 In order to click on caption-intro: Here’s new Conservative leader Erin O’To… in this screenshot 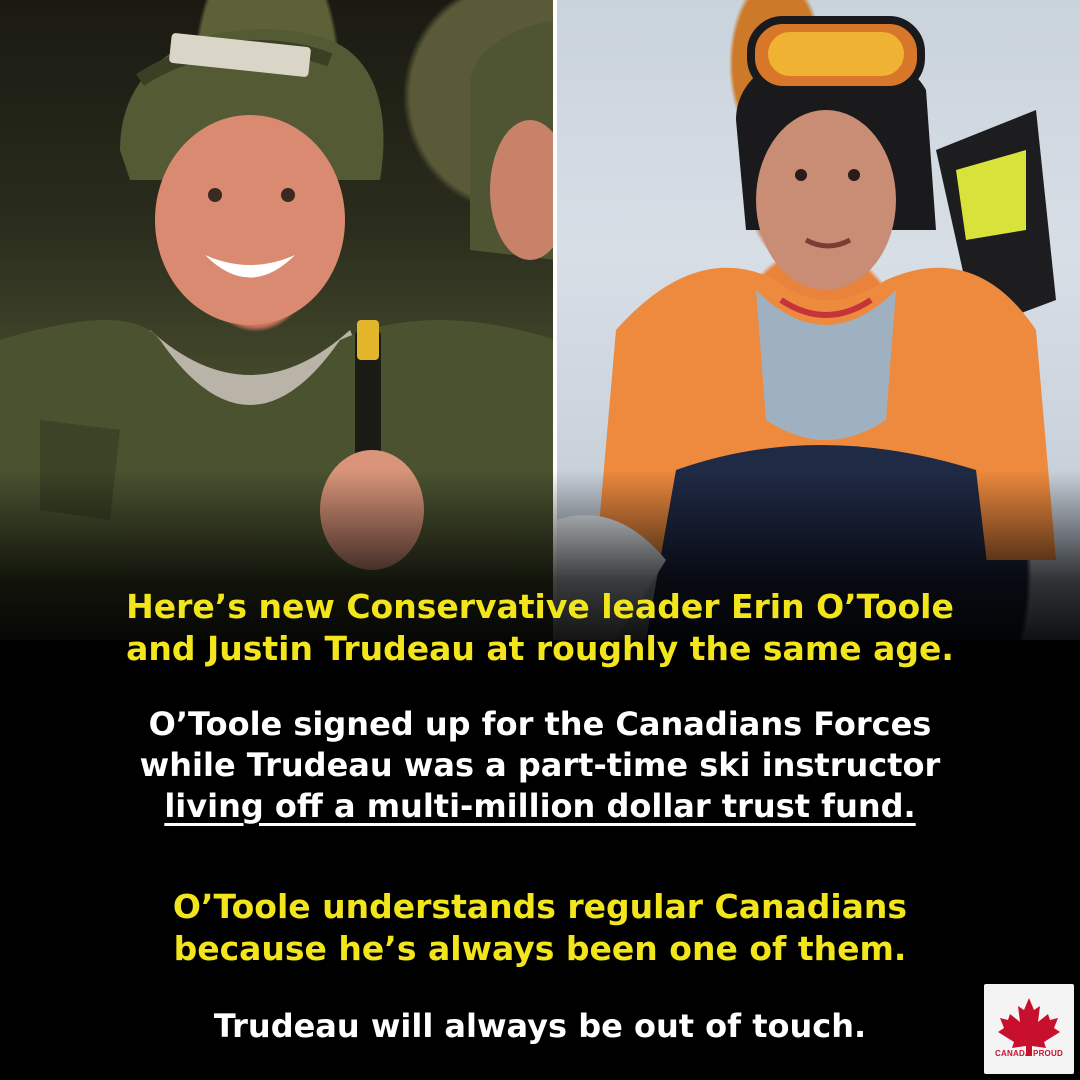, I will do `click(540, 628)`.